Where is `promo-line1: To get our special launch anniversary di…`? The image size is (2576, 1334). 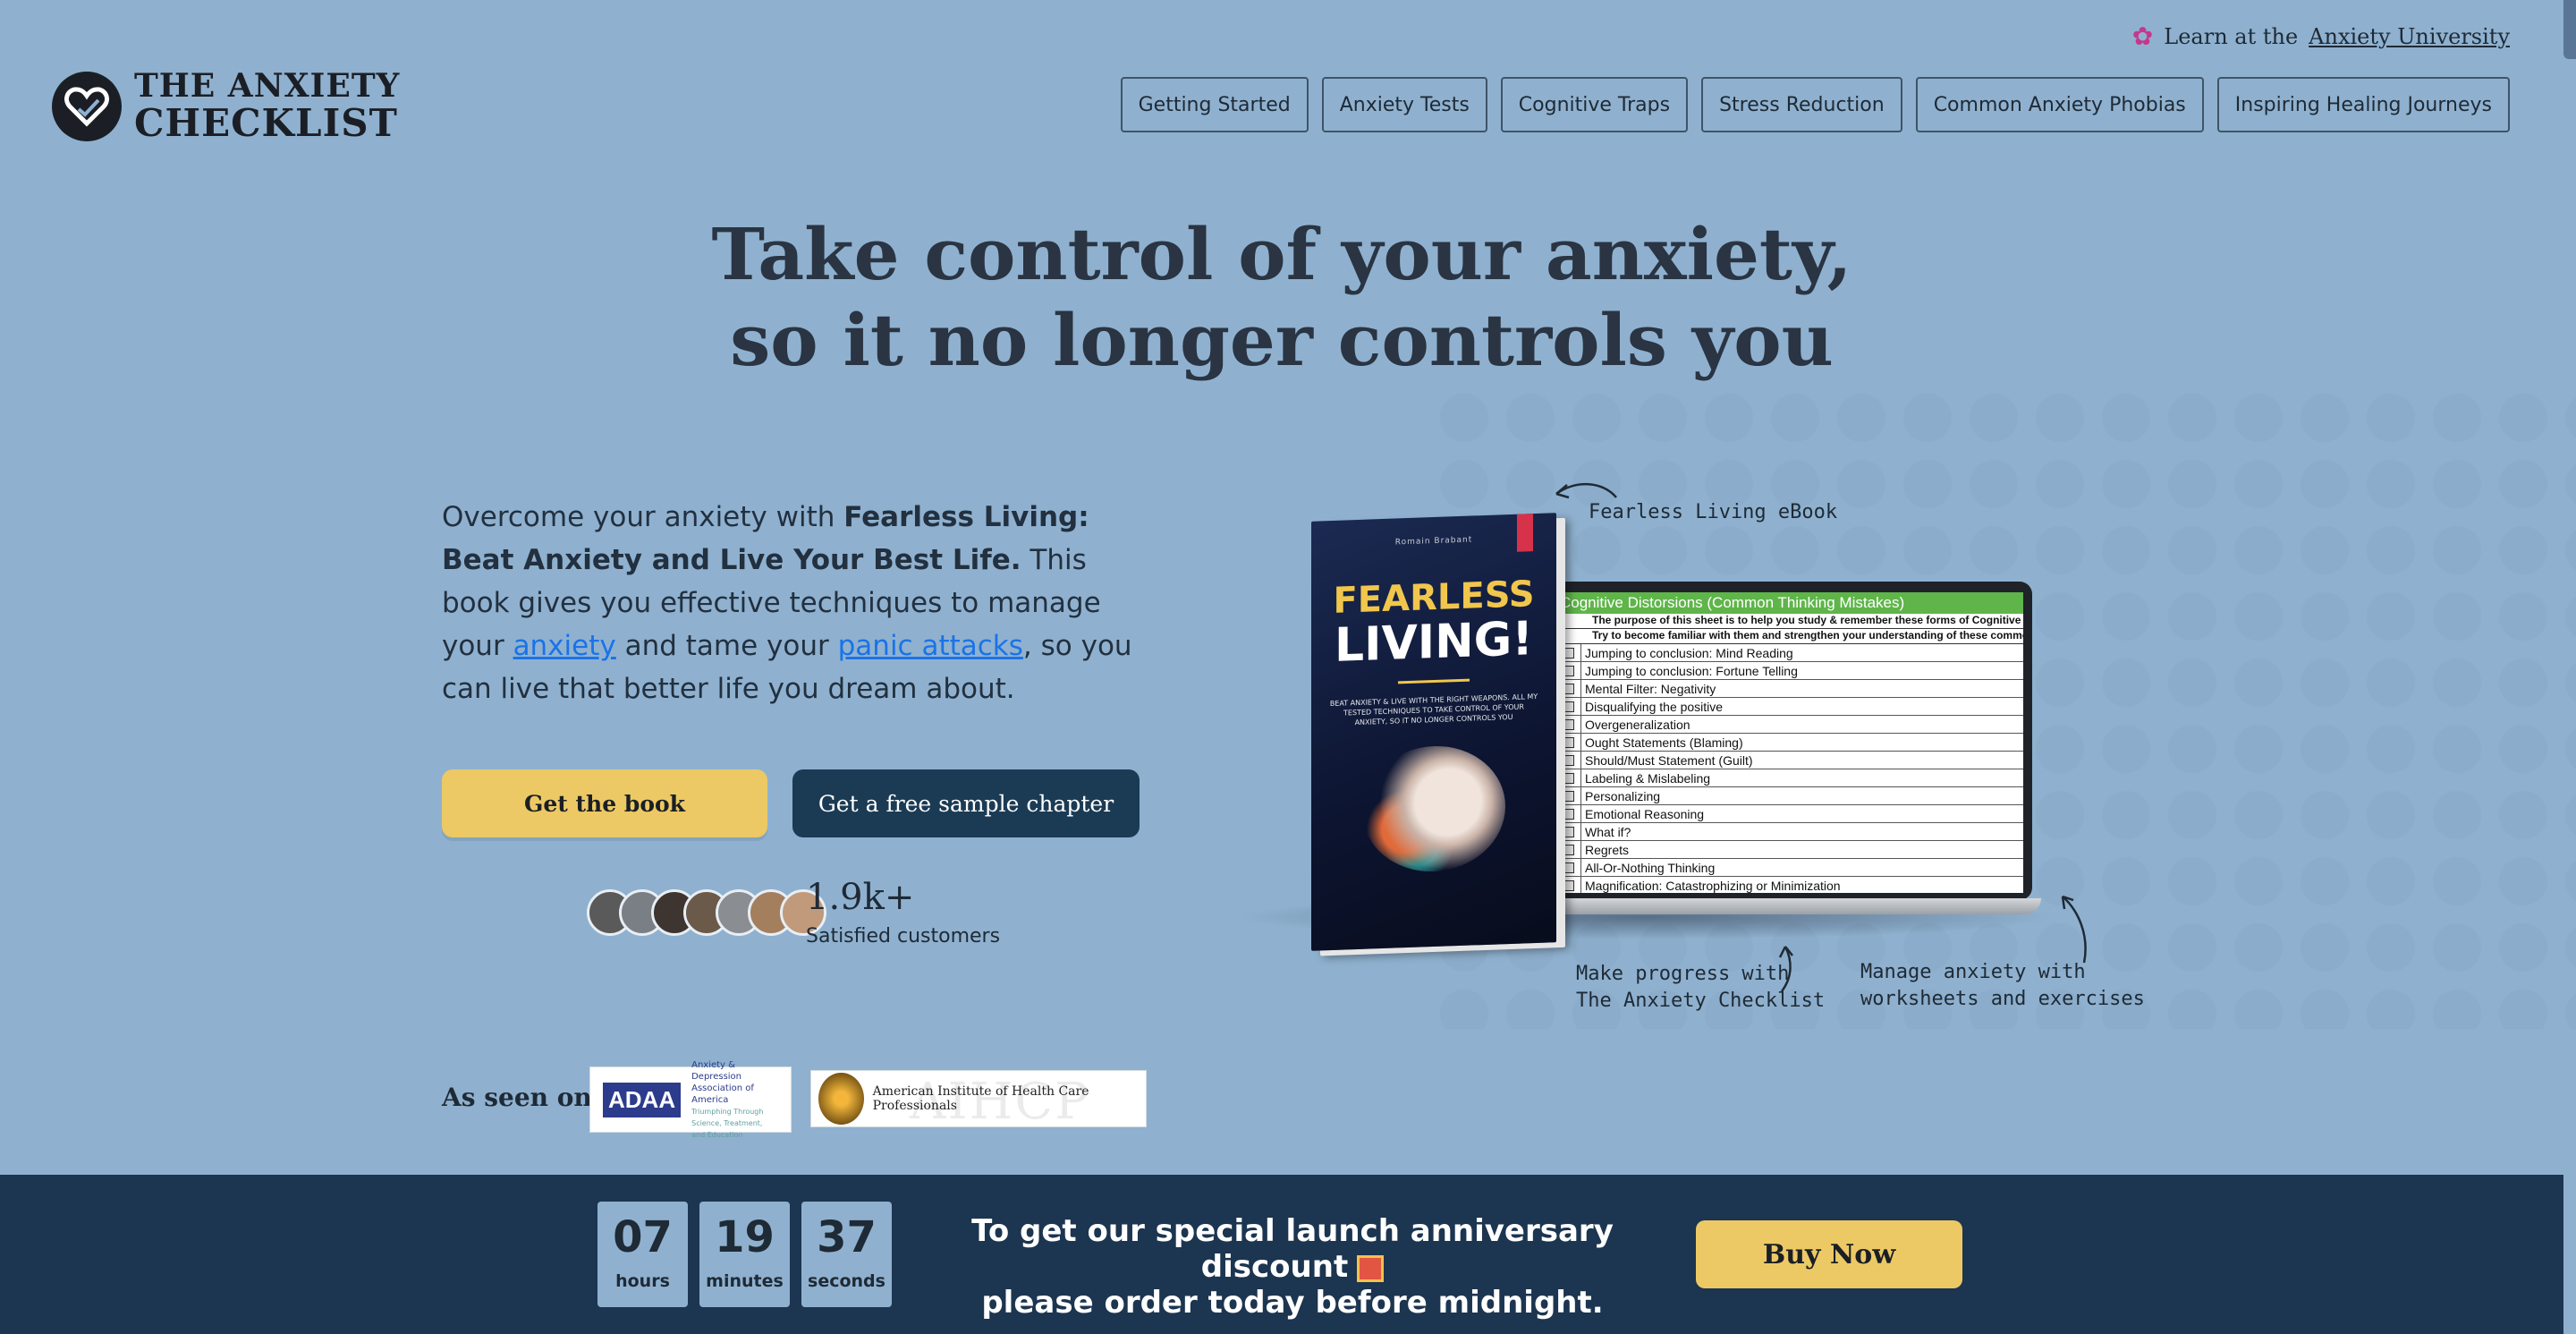
promo-line1: To get our special launch anniversary di… is located at coordinates (1292, 1249).